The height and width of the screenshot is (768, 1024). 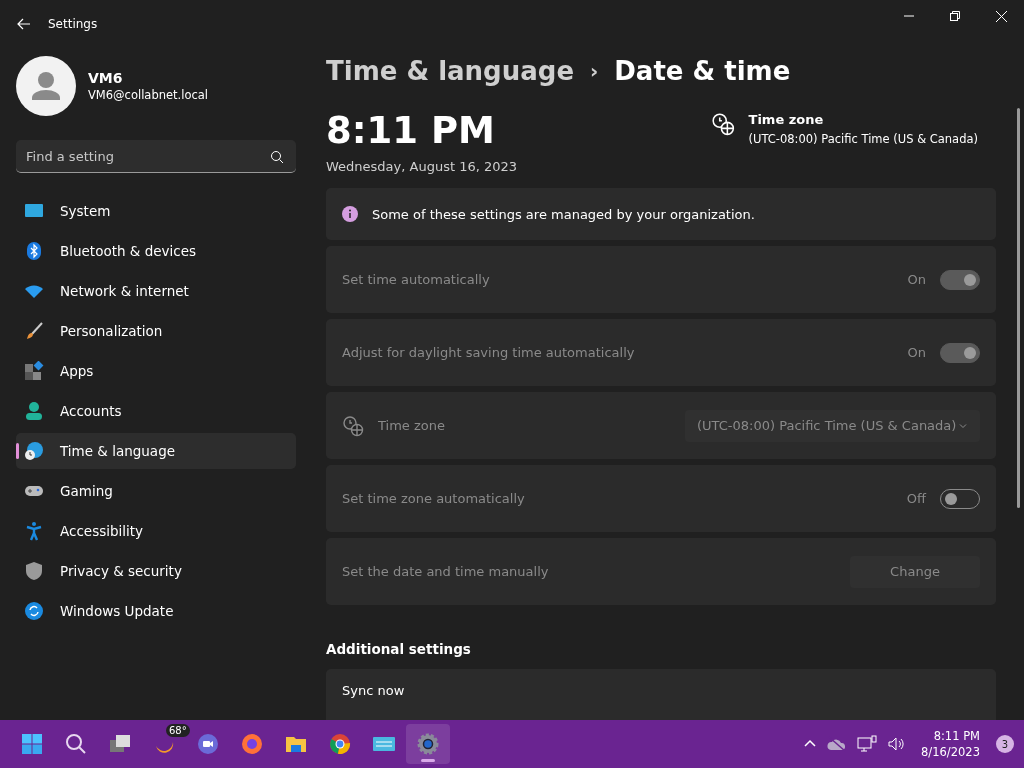 I want to click on info-icon, so click(x=350, y=214).